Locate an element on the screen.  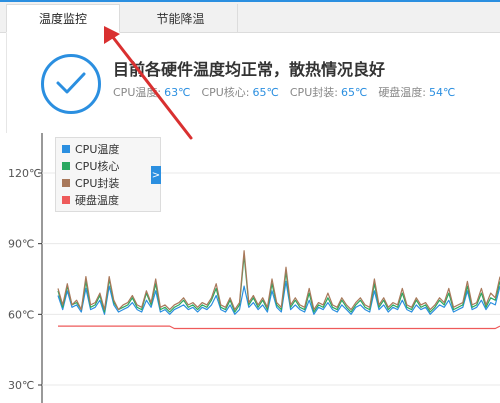
reading-disk-temp: 硬盘温度: 54℃ is located at coordinates (416, 92).